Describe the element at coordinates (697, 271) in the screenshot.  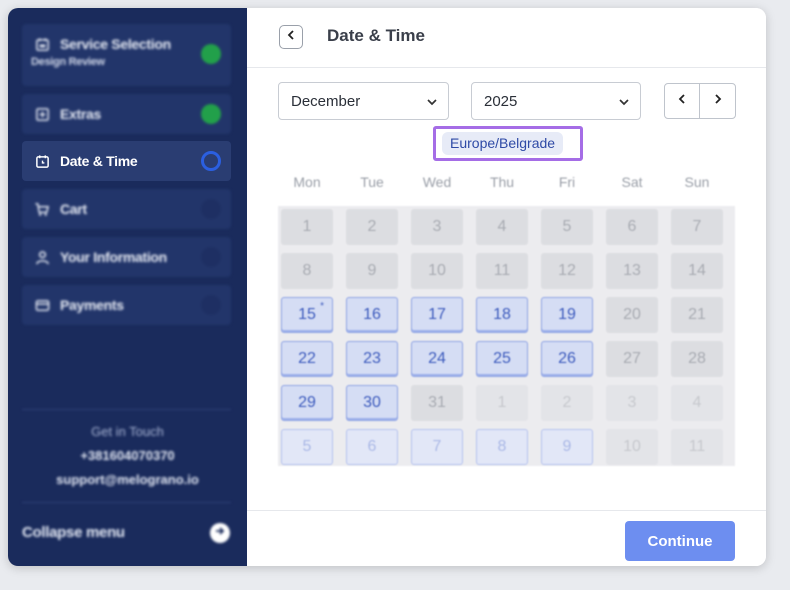
I see `calendar-day: 14` at that location.